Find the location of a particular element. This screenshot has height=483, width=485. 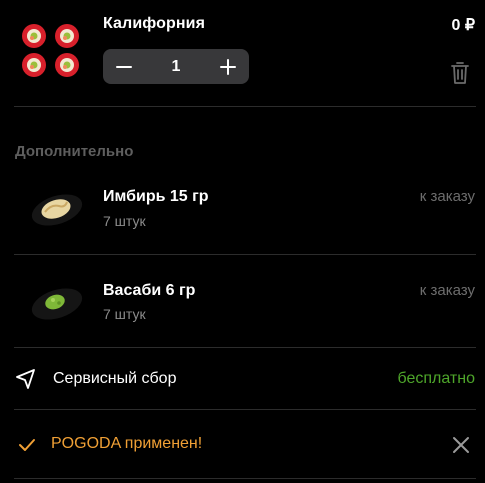

service-fee-value: бесплатно is located at coordinates (436, 378).